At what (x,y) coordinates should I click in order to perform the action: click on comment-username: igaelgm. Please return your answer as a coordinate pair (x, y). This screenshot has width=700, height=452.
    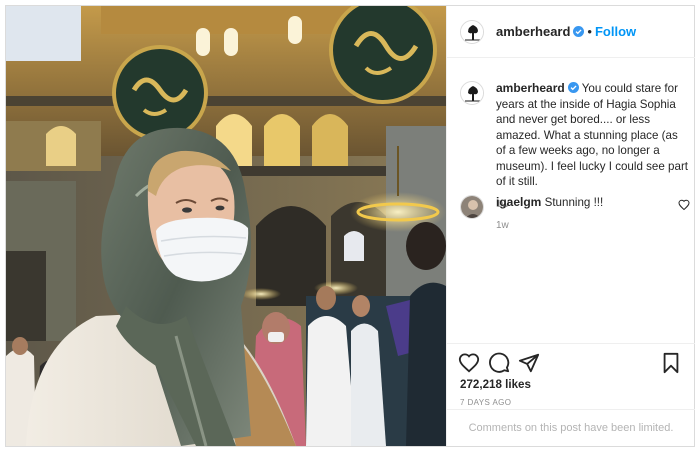
    Looking at the image, I should click on (518, 202).